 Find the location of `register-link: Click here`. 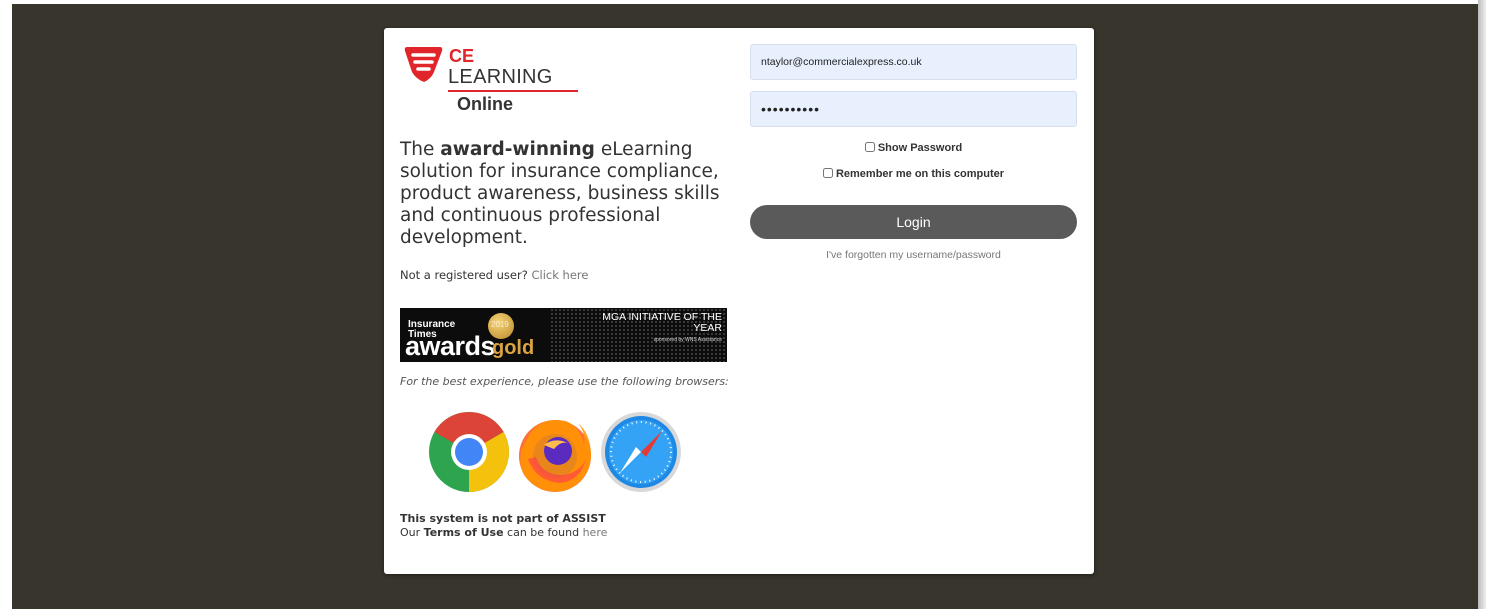

register-link: Click here is located at coordinates (559, 275).